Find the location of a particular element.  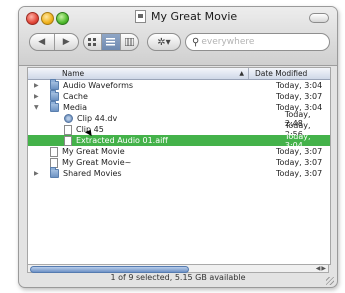

name-column-header: Name ▲ is located at coordinates (138, 73).